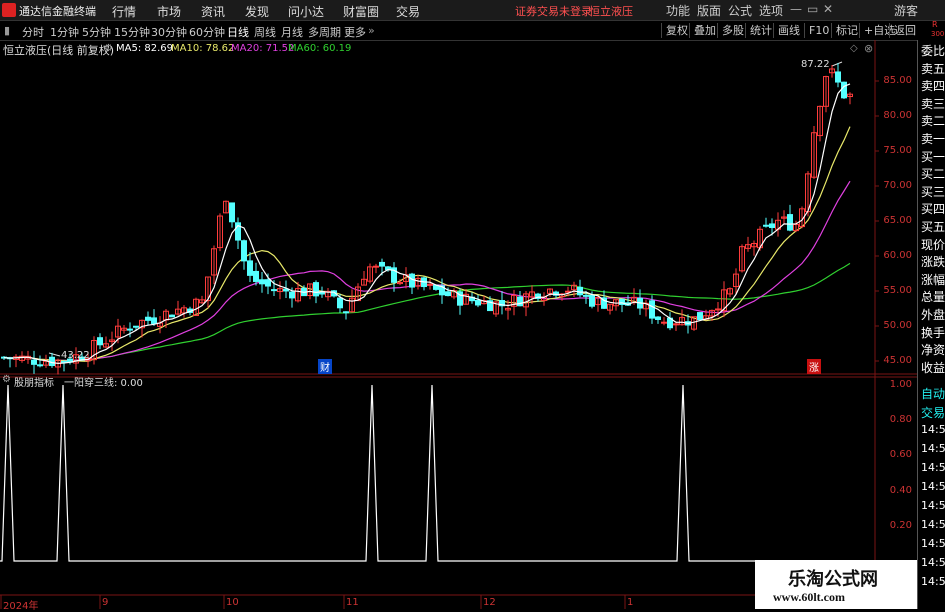 This screenshot has width=945, height=612. I want to click on login-status: 证券交易未登录, so click(553, 11).